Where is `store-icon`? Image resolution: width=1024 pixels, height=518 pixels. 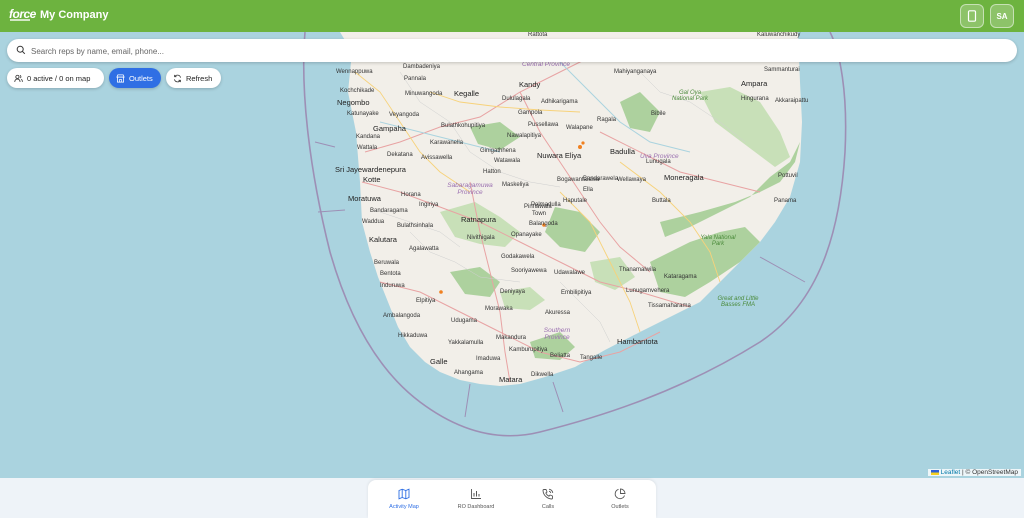
store-icon is located at coordinates (120, 78).